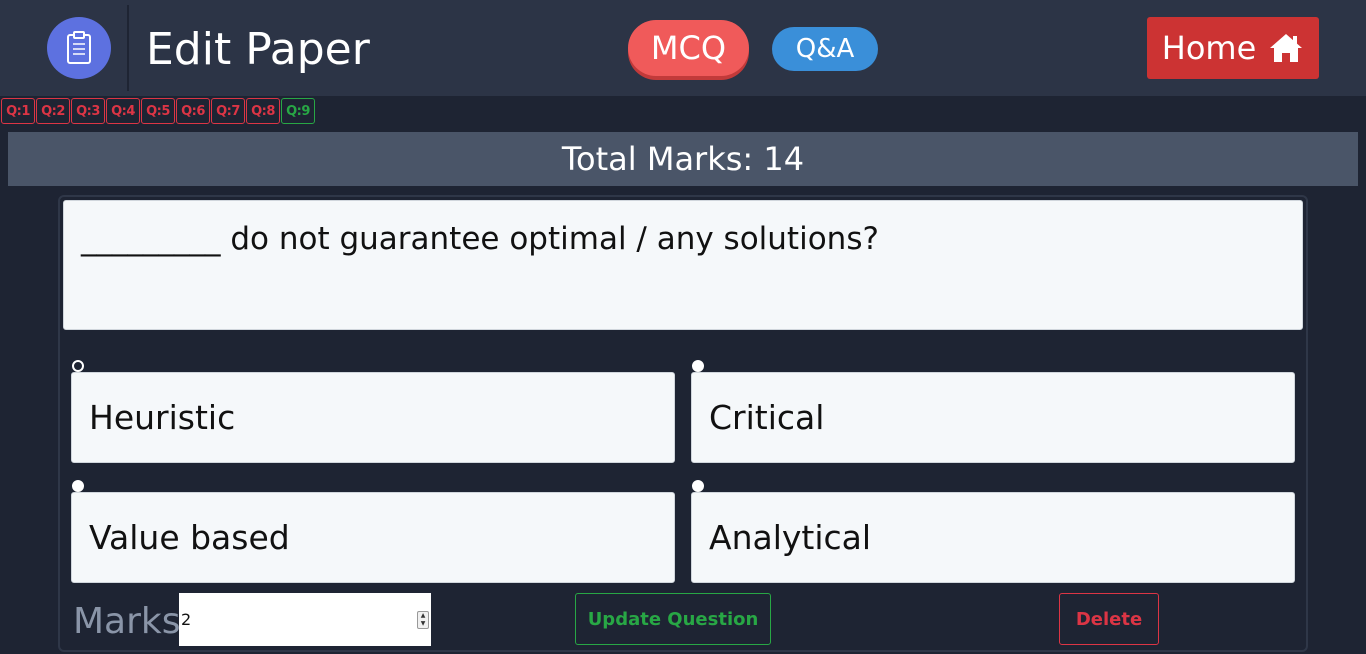 The image size is (1366, 654). Describe the element at coordinates (128, 48) in the screenshot. I see `header-divider` at that location.